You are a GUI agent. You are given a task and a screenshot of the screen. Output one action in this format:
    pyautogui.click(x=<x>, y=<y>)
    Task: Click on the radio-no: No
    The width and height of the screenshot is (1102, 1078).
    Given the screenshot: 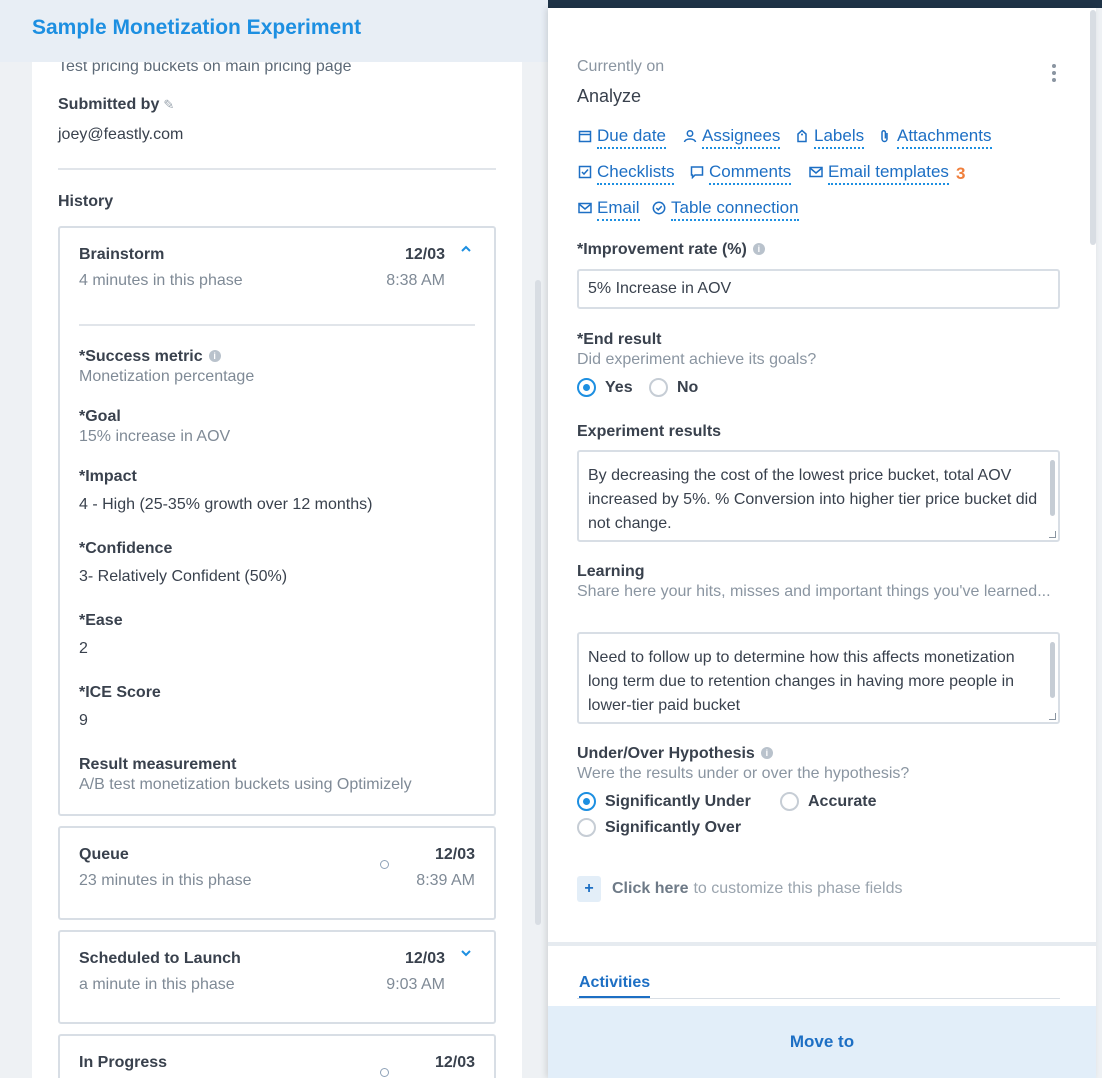 What is the action you would take?
    pyautogui.click(x=673, y=387)
    